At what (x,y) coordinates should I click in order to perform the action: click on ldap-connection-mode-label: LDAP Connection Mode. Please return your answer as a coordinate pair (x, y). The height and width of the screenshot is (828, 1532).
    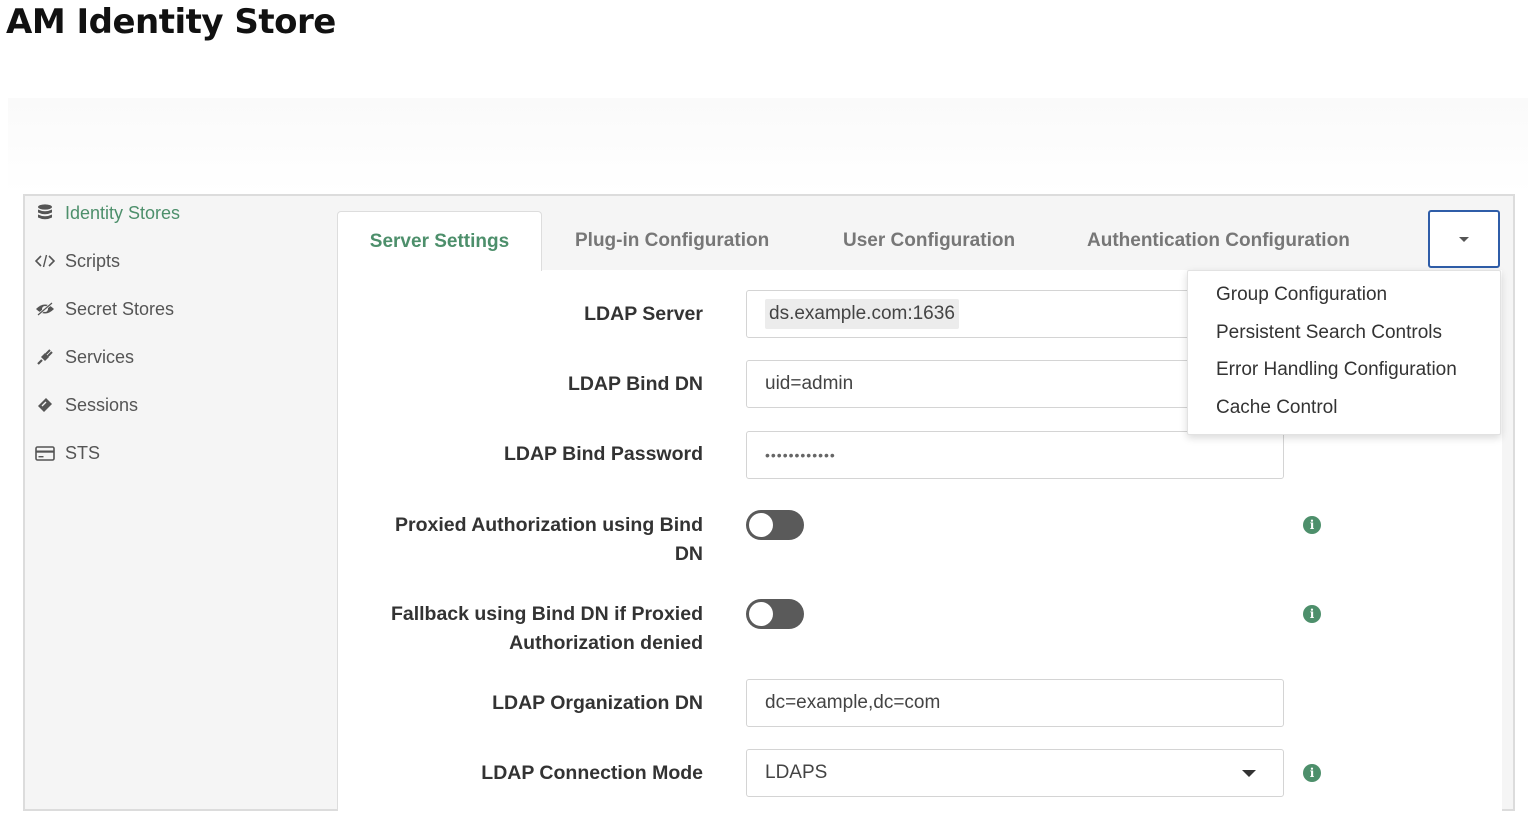
    Looking at the image, I should click on (592, 773).